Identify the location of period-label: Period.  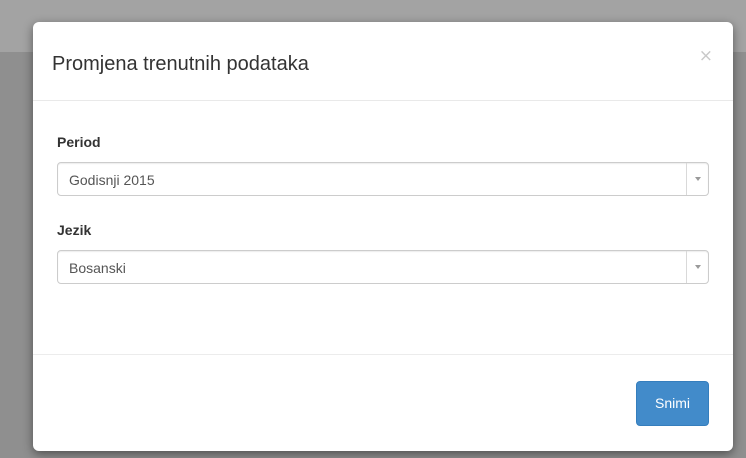
(79, 142).